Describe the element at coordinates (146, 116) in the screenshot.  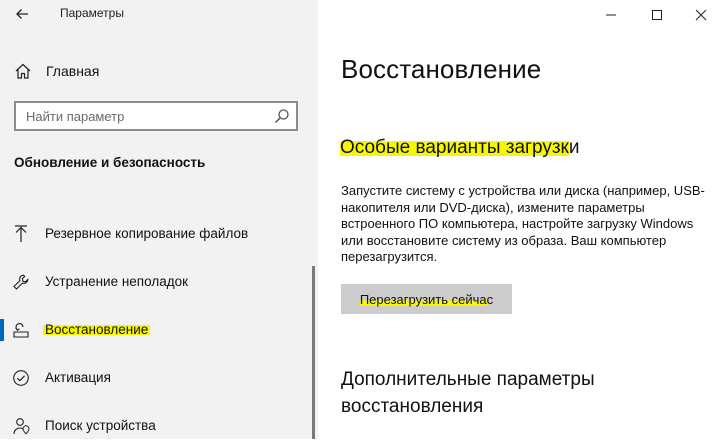
I see `search-input` at that location.